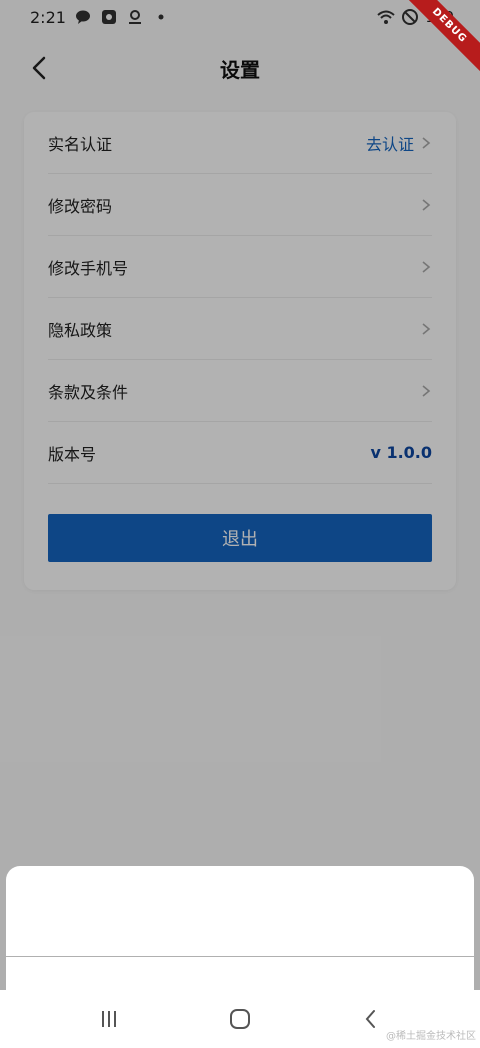 The image size is (480, 1048). I want to click on sheet-divider, so click(240, 956).